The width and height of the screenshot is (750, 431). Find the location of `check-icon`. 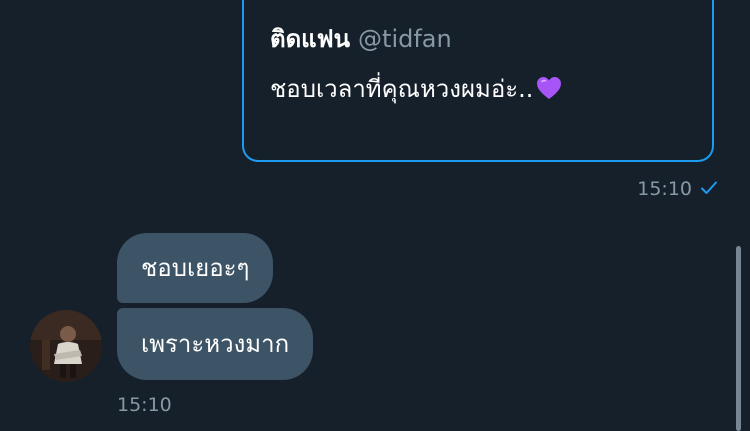

check-icon is located at coordinates (709, 185).